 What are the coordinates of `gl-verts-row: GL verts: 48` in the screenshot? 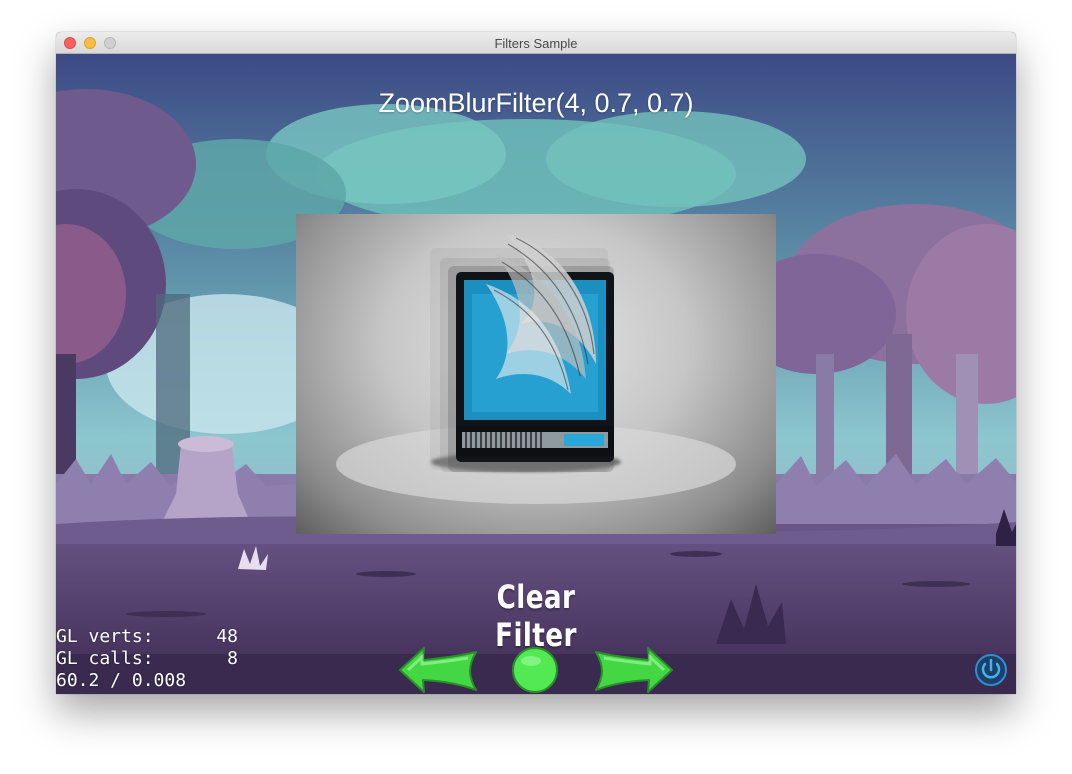 It's located at (147, 637).